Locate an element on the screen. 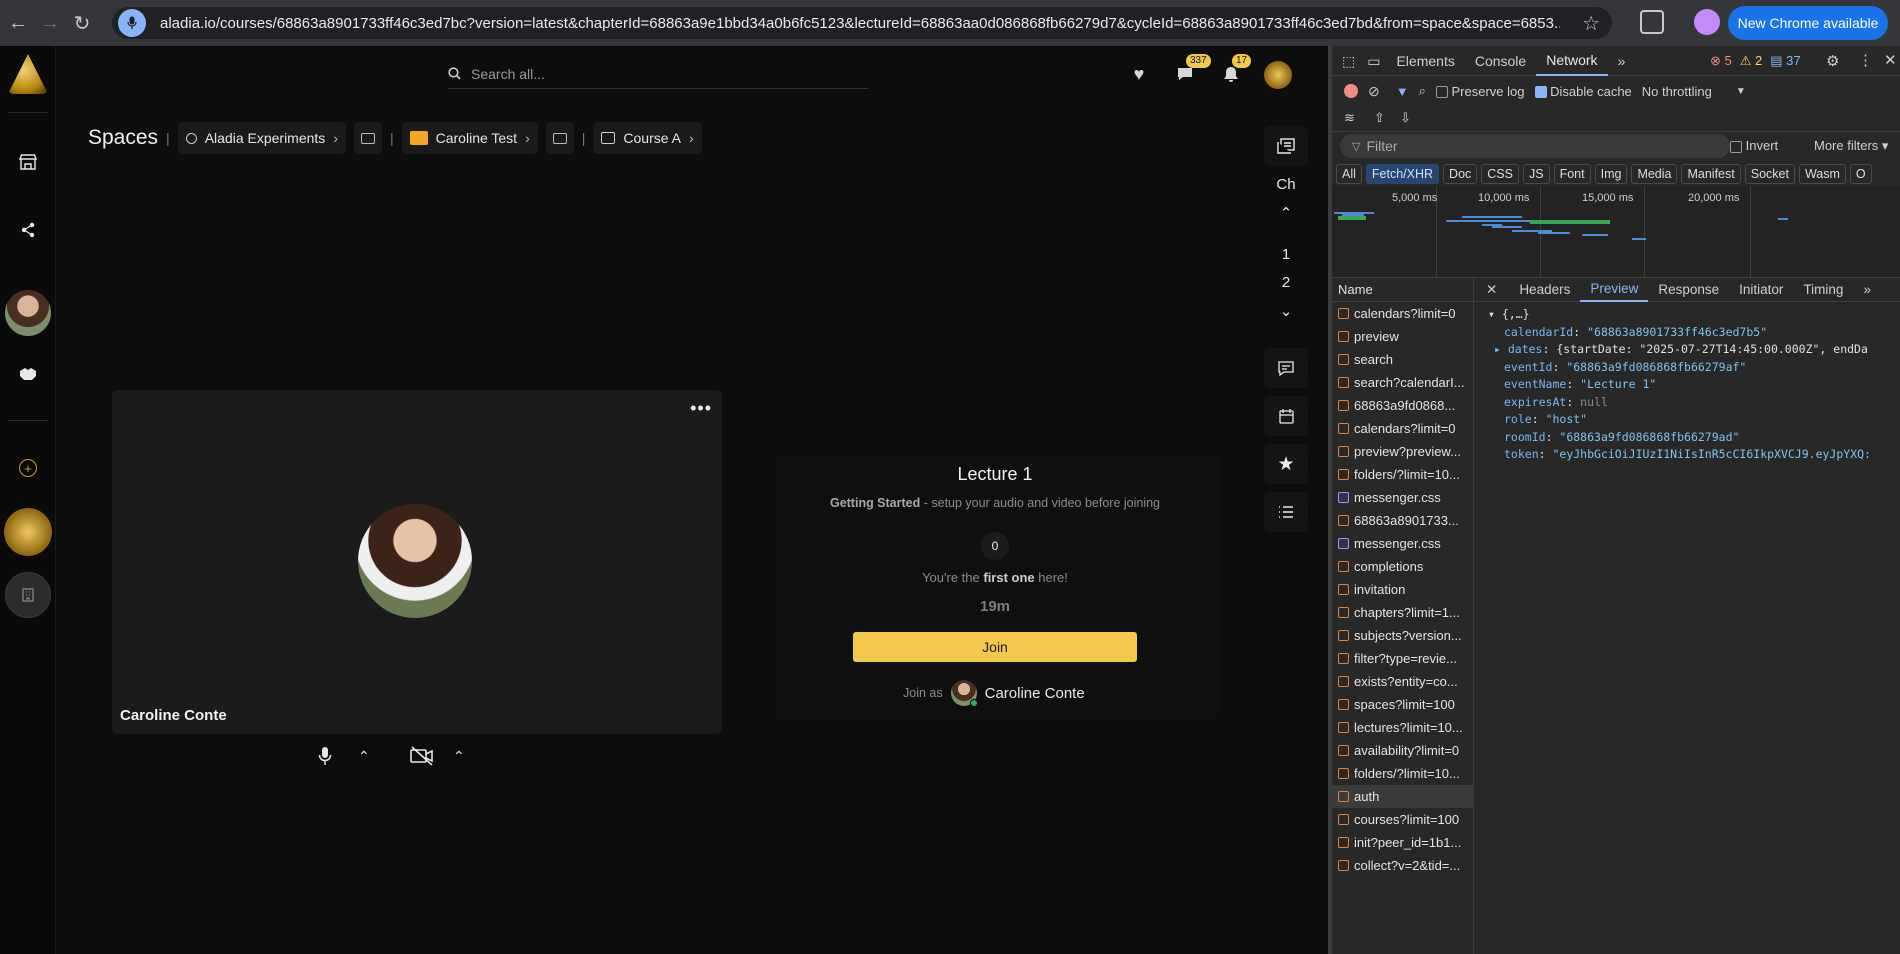 The width and height of the screenshot is (1900, 954). name-column-header: Name is located at coordinates (1402, 290).